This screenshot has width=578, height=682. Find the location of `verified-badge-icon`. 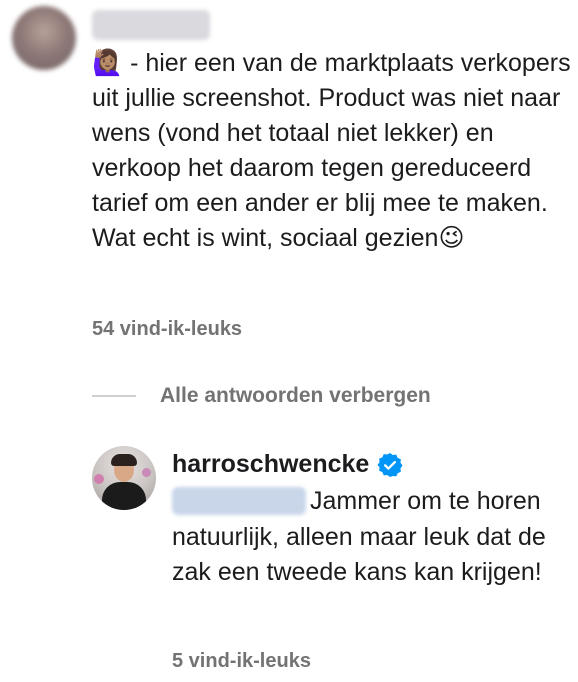

verified-badge-icon is located at coordinates (390, 465).